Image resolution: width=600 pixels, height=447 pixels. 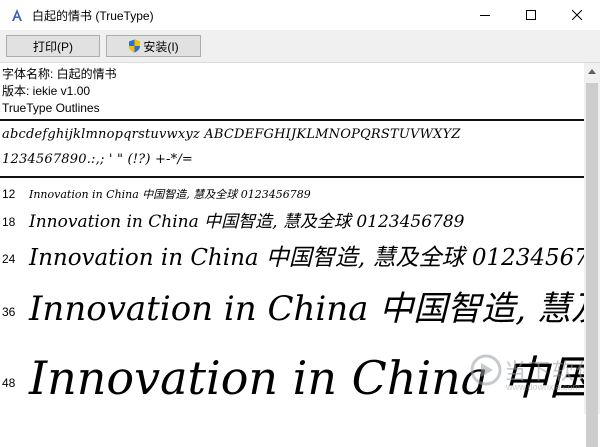 I want to click on maximize-button, so click(x=531, y=15).